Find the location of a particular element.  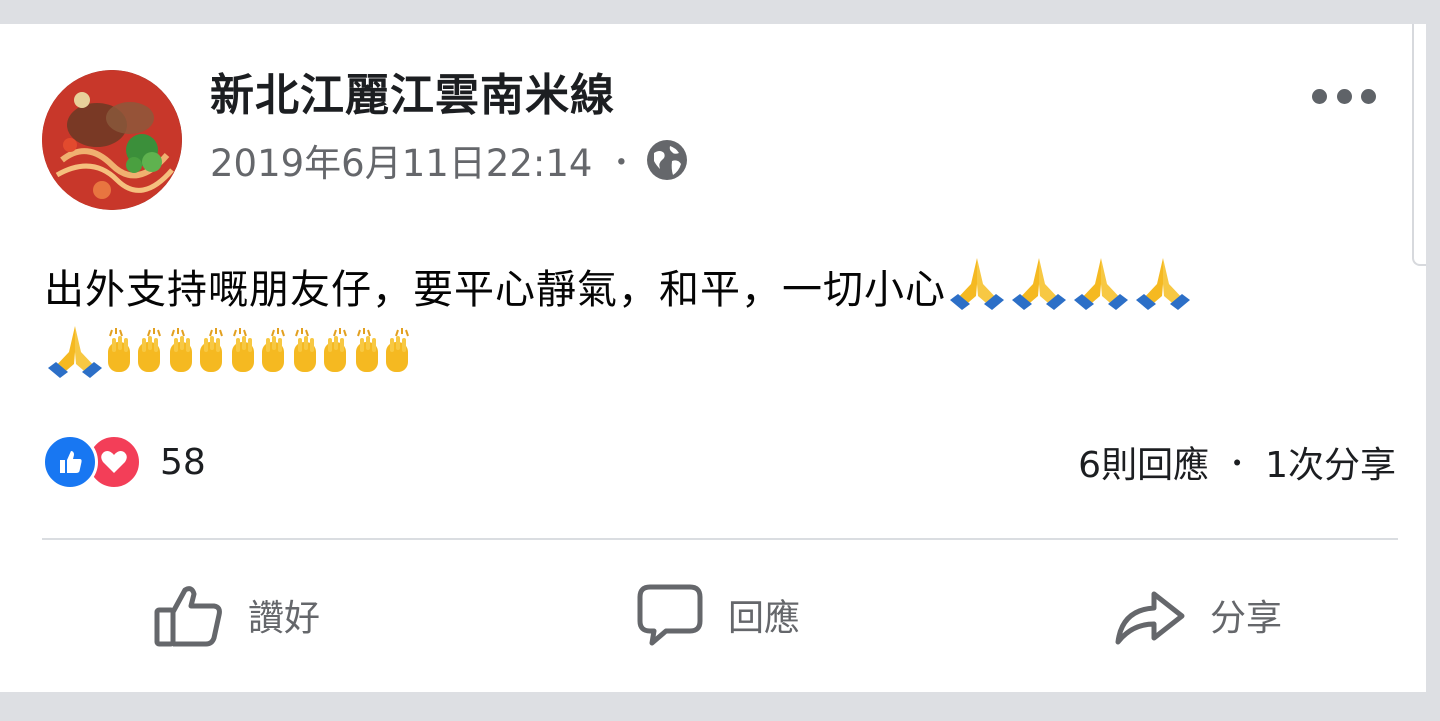

avatar-image is located at coordinates (112, 140).